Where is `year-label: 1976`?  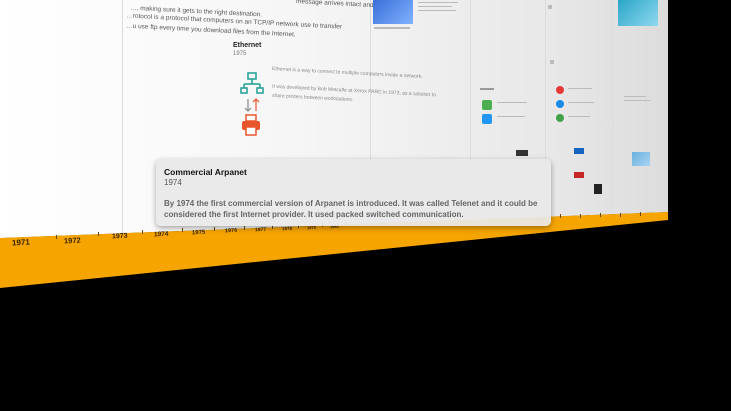 year-label: 1976 is located at coordinates (231, 231).